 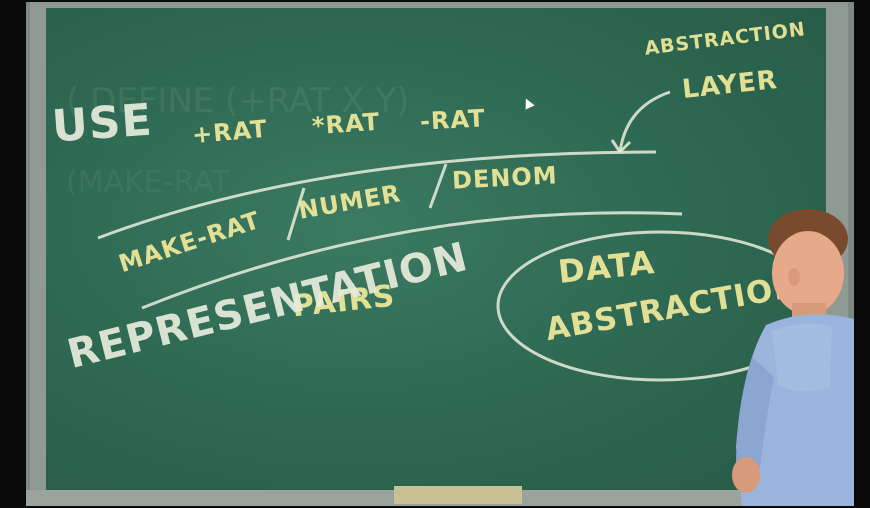 What do you see at coordinates (438, 186) in the screenshot?
I see `divider-slash` at bounding box center [438, 186].